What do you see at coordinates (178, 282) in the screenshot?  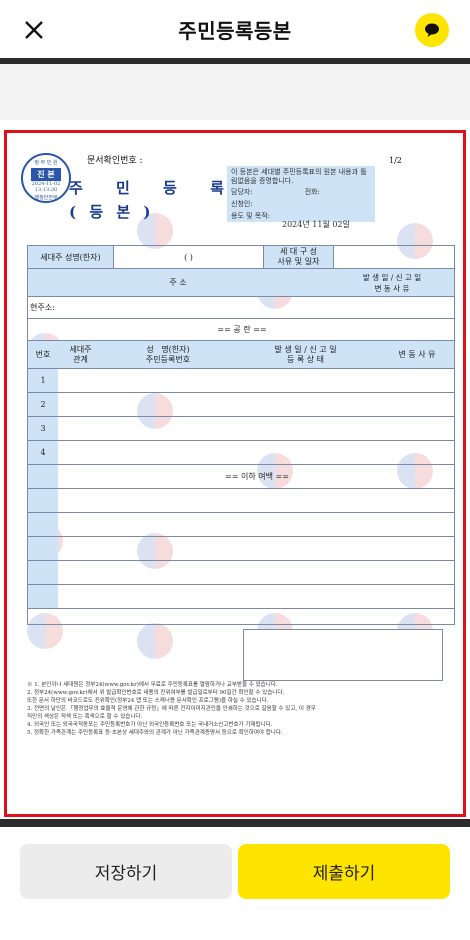 I see `address-label: 주 소` at bounding box center [178, 282].